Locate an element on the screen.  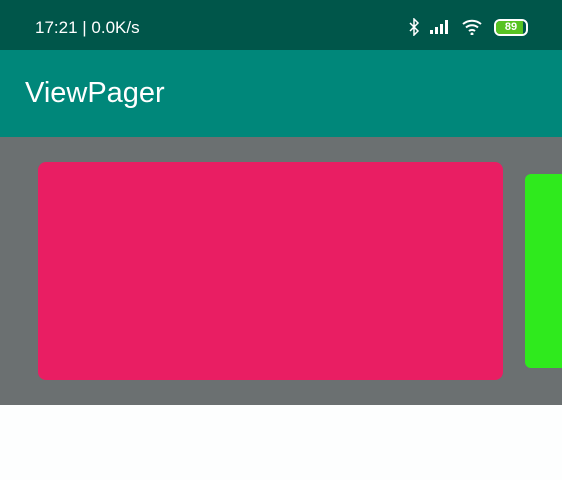
bluetooth-icon is located at coordinates (414, 27).